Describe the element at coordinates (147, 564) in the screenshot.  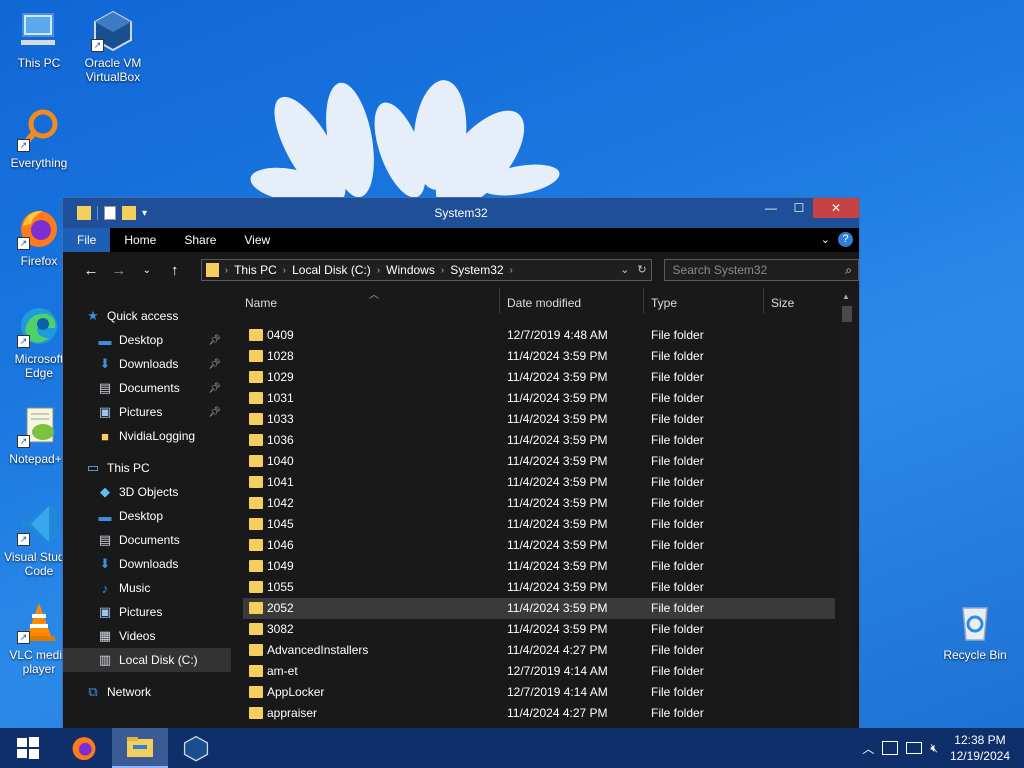
I see `nav-item-downloads: ⬇ Downloads` at that location.